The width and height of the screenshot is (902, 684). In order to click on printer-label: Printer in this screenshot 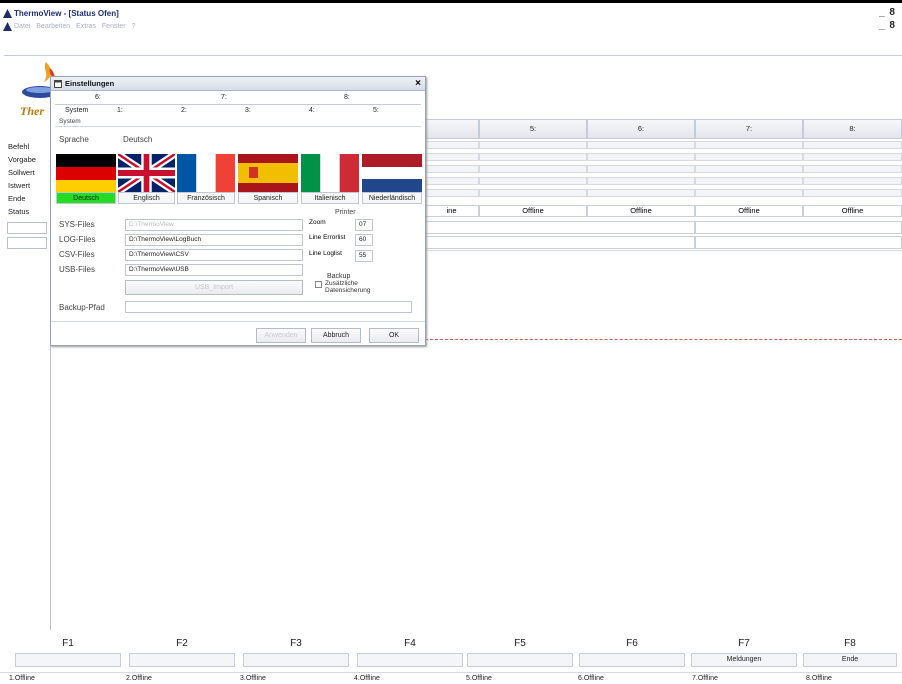, I will do `click(345, 212)`.